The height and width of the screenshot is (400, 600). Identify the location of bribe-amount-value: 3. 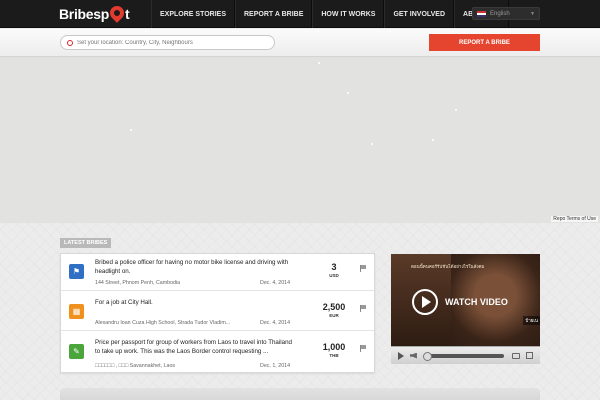
(334, 267).